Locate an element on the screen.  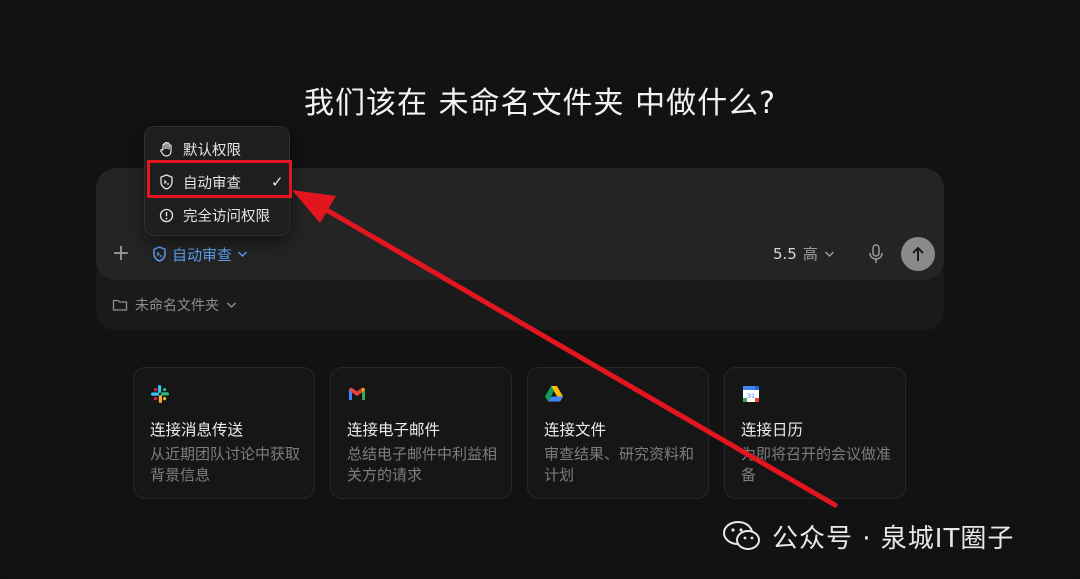
menu-item-full-access: 完全访问权限 is located at coordinates (214, 215).